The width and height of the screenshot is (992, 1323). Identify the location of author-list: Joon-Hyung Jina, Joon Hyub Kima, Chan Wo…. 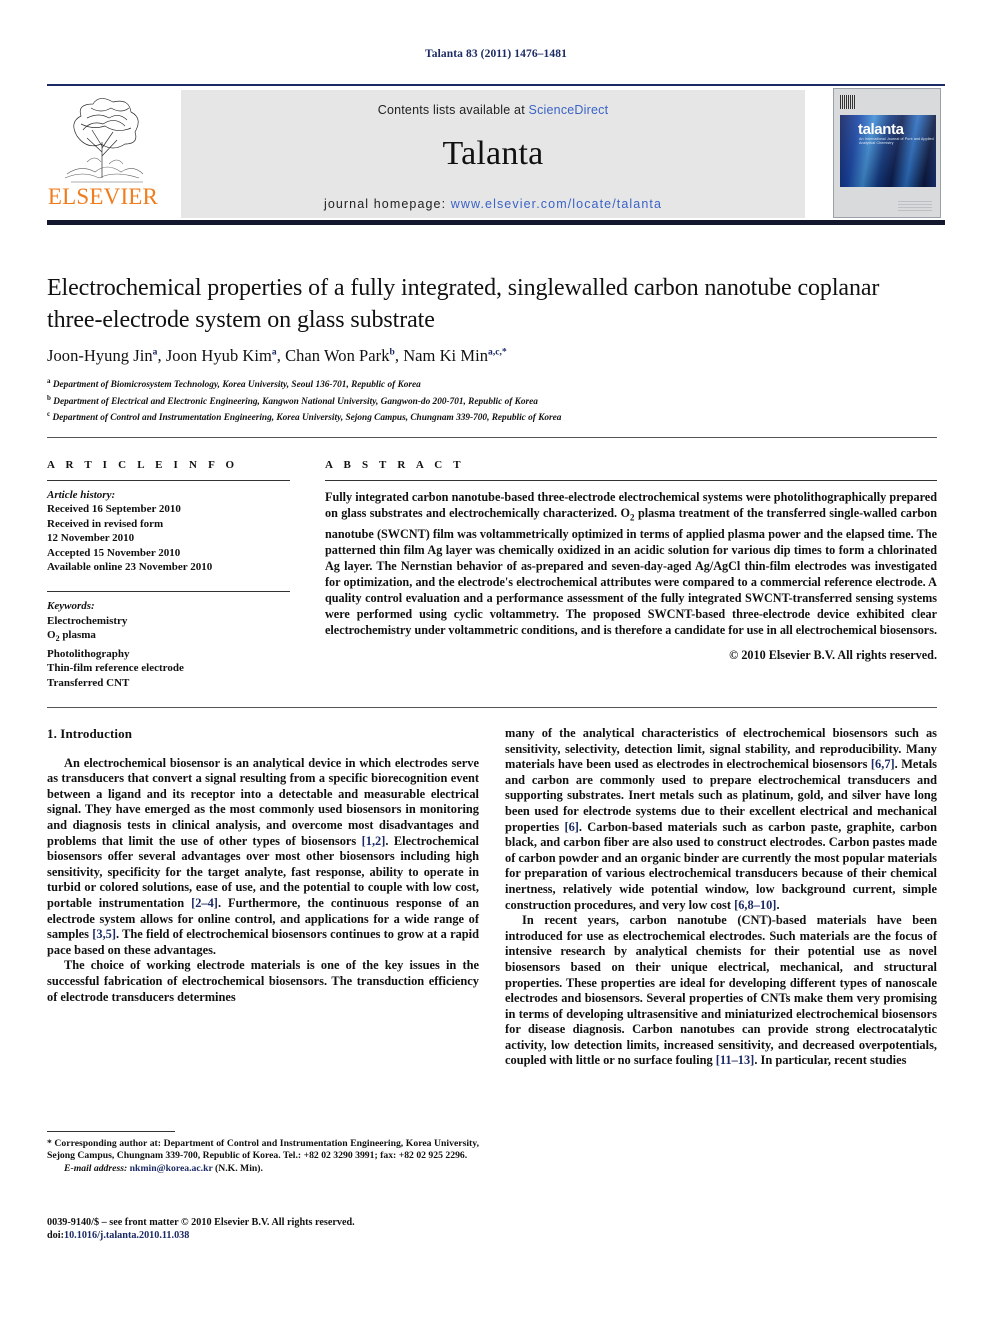
(492, 356).